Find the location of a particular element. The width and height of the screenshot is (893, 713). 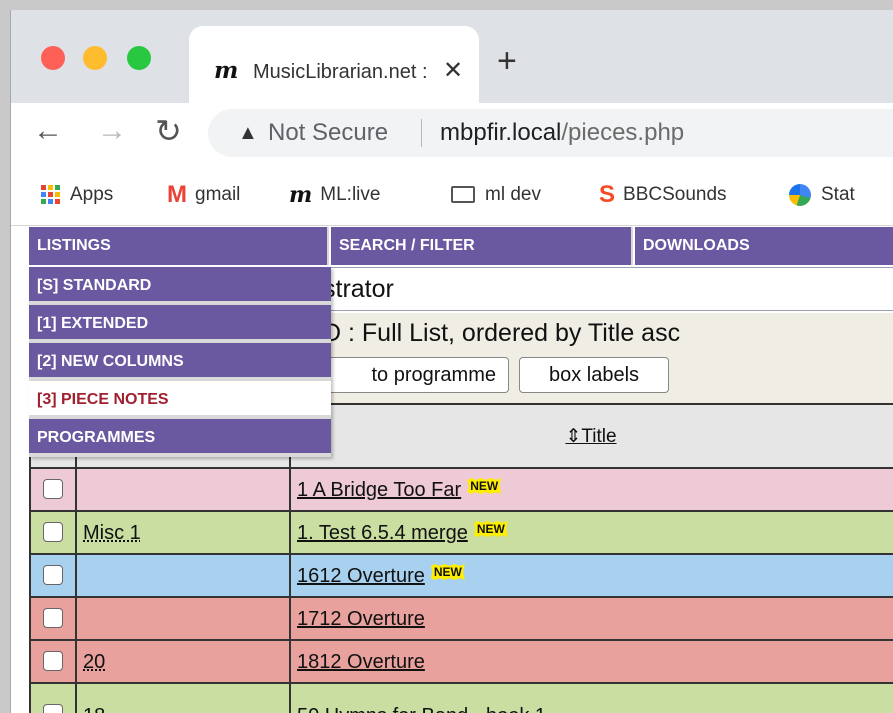

category-cell: 20 is located at coordinates (182, 661).